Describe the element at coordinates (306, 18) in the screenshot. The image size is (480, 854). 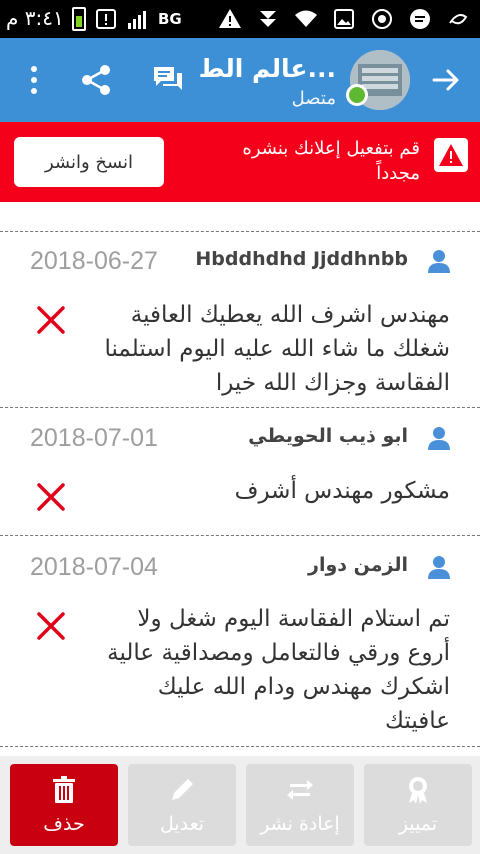
I see `wifi-icon` at that location.